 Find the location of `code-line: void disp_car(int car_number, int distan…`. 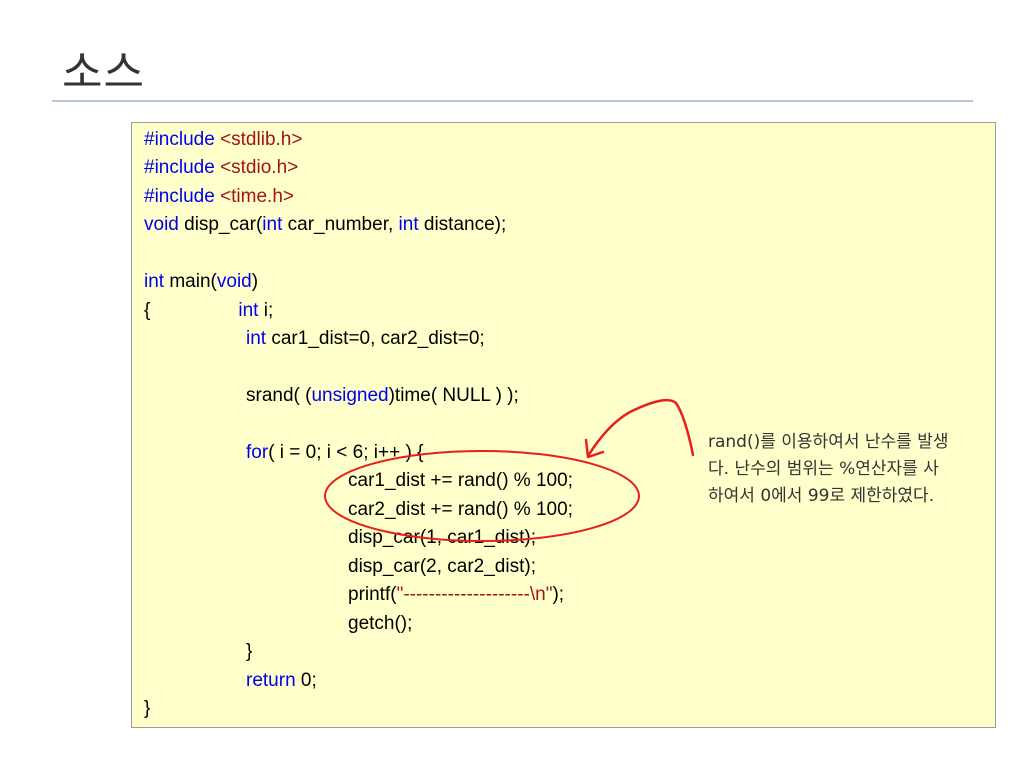

code-line: void disp_car(int car_number, int distan… is located at coordinates (325, 225).